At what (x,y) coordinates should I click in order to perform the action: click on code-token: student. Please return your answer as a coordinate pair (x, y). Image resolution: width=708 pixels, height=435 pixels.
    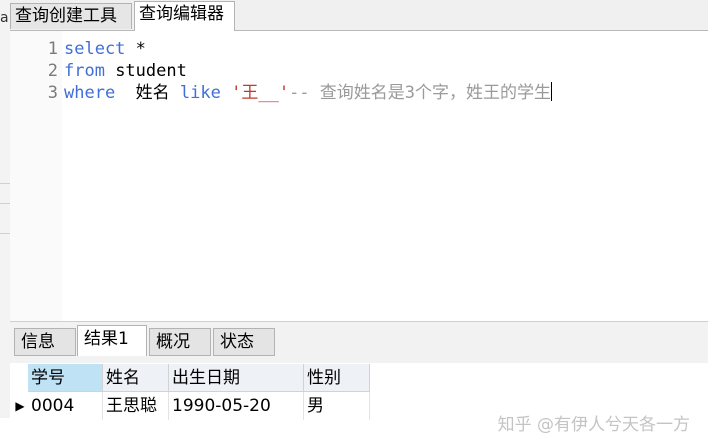
    Looking at the image, I should click on (145, 71).